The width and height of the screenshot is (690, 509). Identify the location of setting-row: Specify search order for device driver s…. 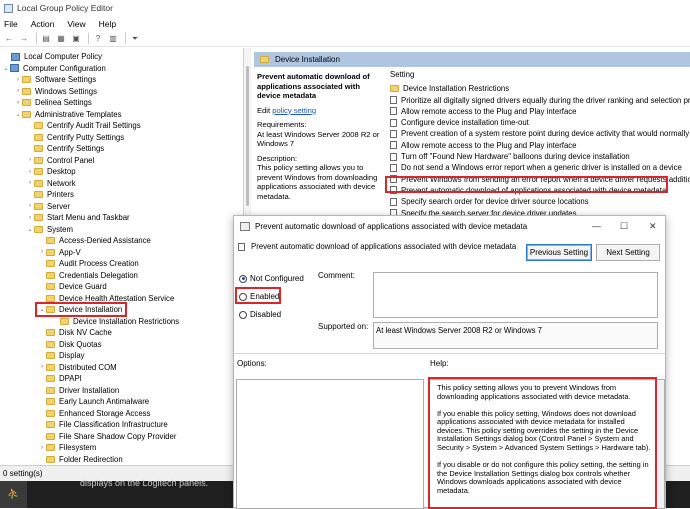
(489, 202).